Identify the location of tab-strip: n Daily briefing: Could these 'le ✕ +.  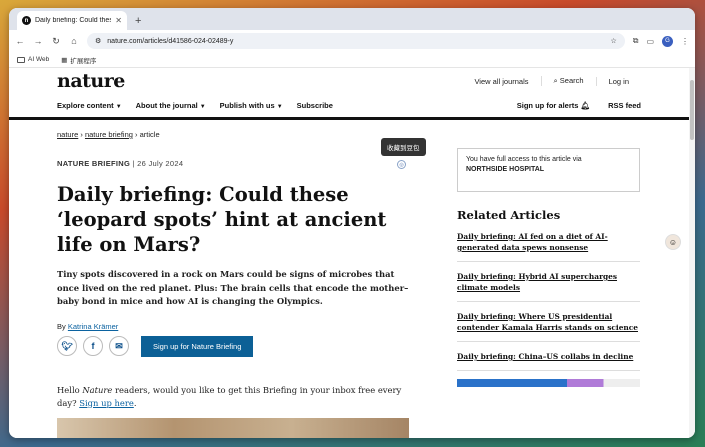
(352, 19).